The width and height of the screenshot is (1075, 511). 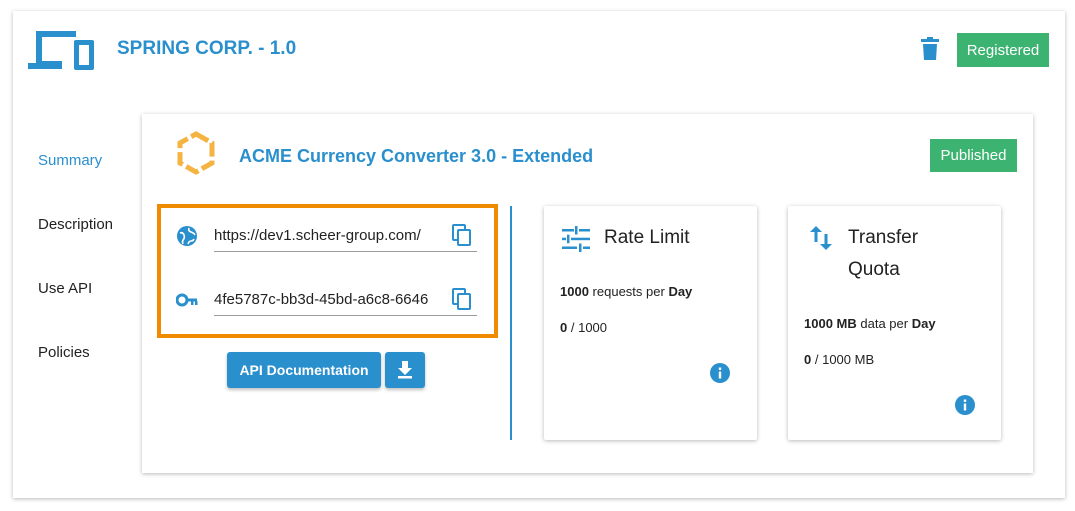 I want to click on transfer-quota-title-line1: Transfer, so click(x=883, y=237).